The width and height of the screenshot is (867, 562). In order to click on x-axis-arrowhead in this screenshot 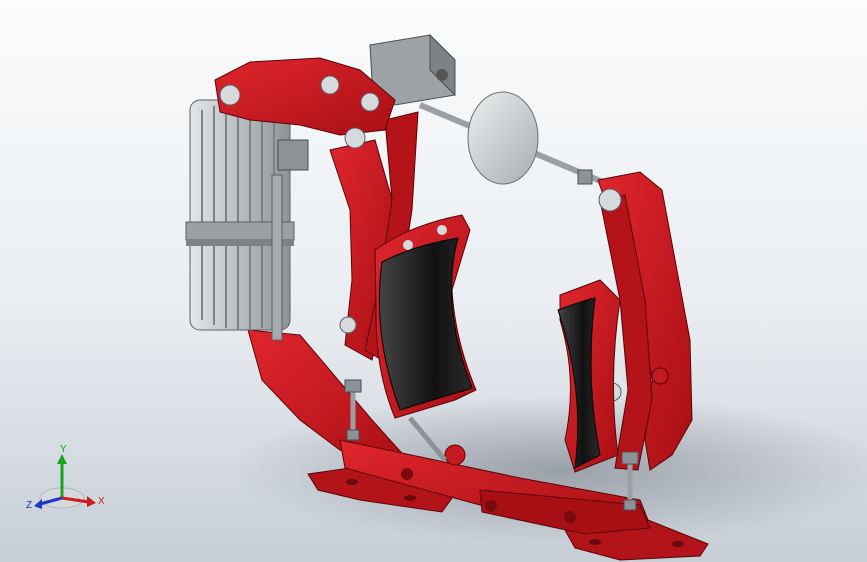, I will do `click(91, 501)`.